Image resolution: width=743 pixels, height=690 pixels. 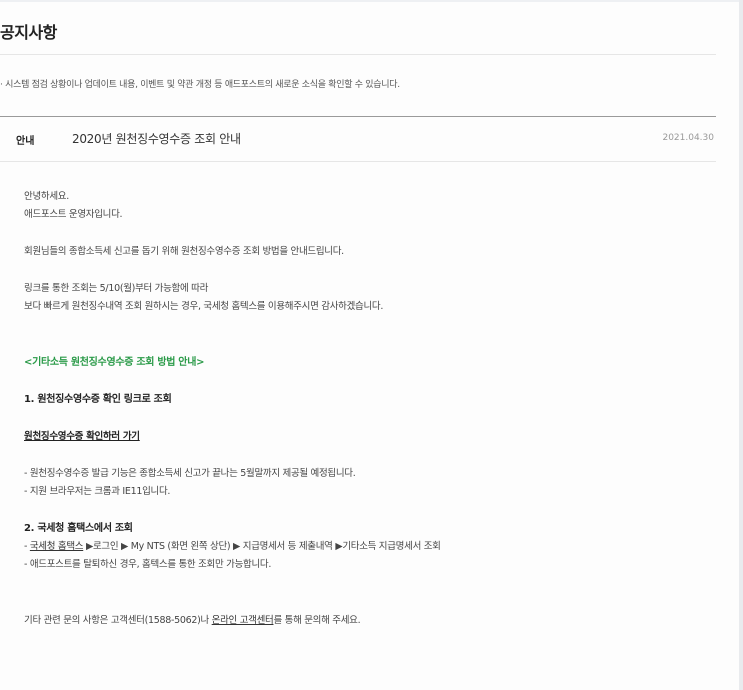 What do you see at coordinates (371, 1) in the screenshot?
I see `top-border` at bounding box center [371, 1].